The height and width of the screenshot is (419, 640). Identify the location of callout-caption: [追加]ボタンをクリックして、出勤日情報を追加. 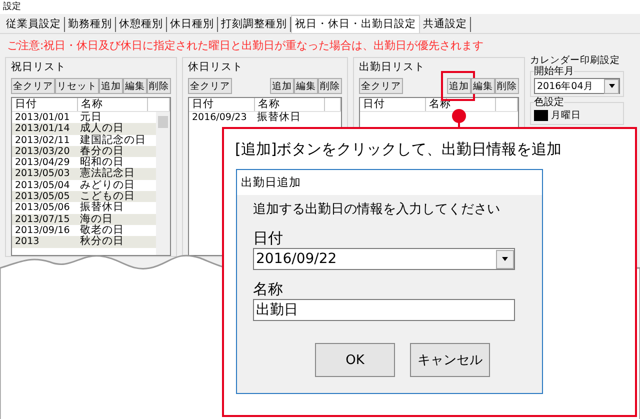
(398, 149).